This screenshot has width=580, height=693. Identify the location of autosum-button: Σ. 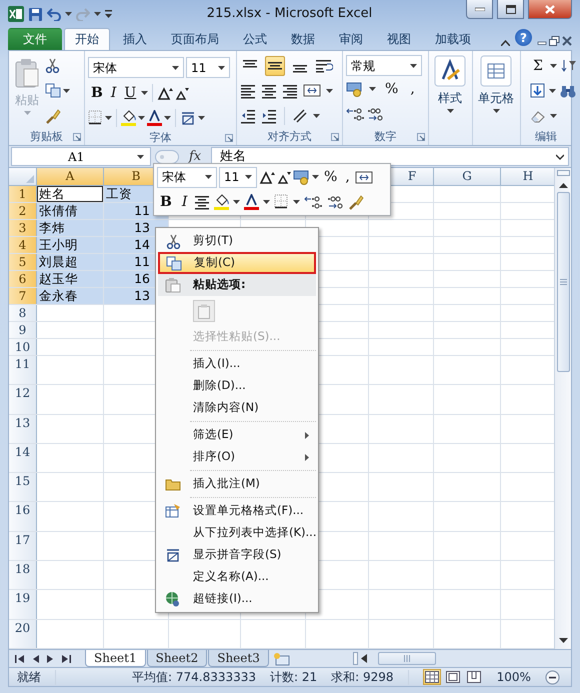
(538, 65).